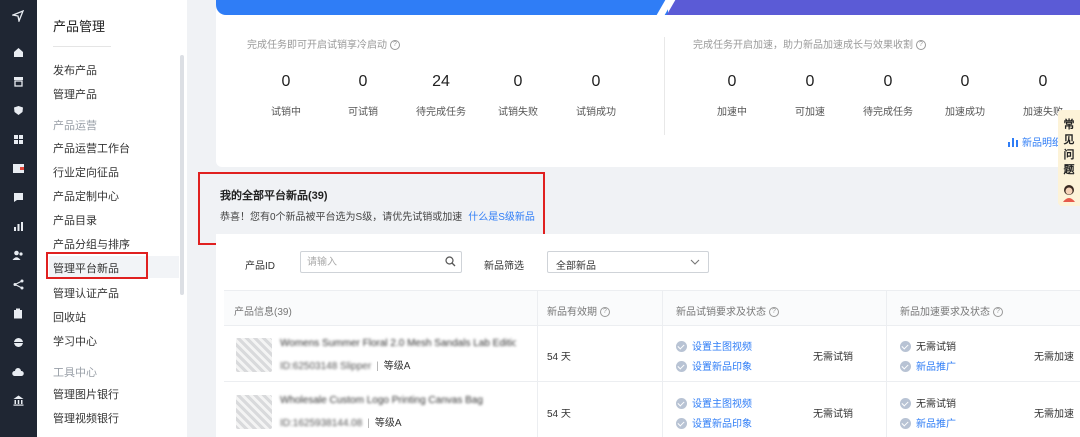  What do you see at coordinates (18, 403) in the screenshot?
I see `bank-icon` at bounding box center [18, 403].